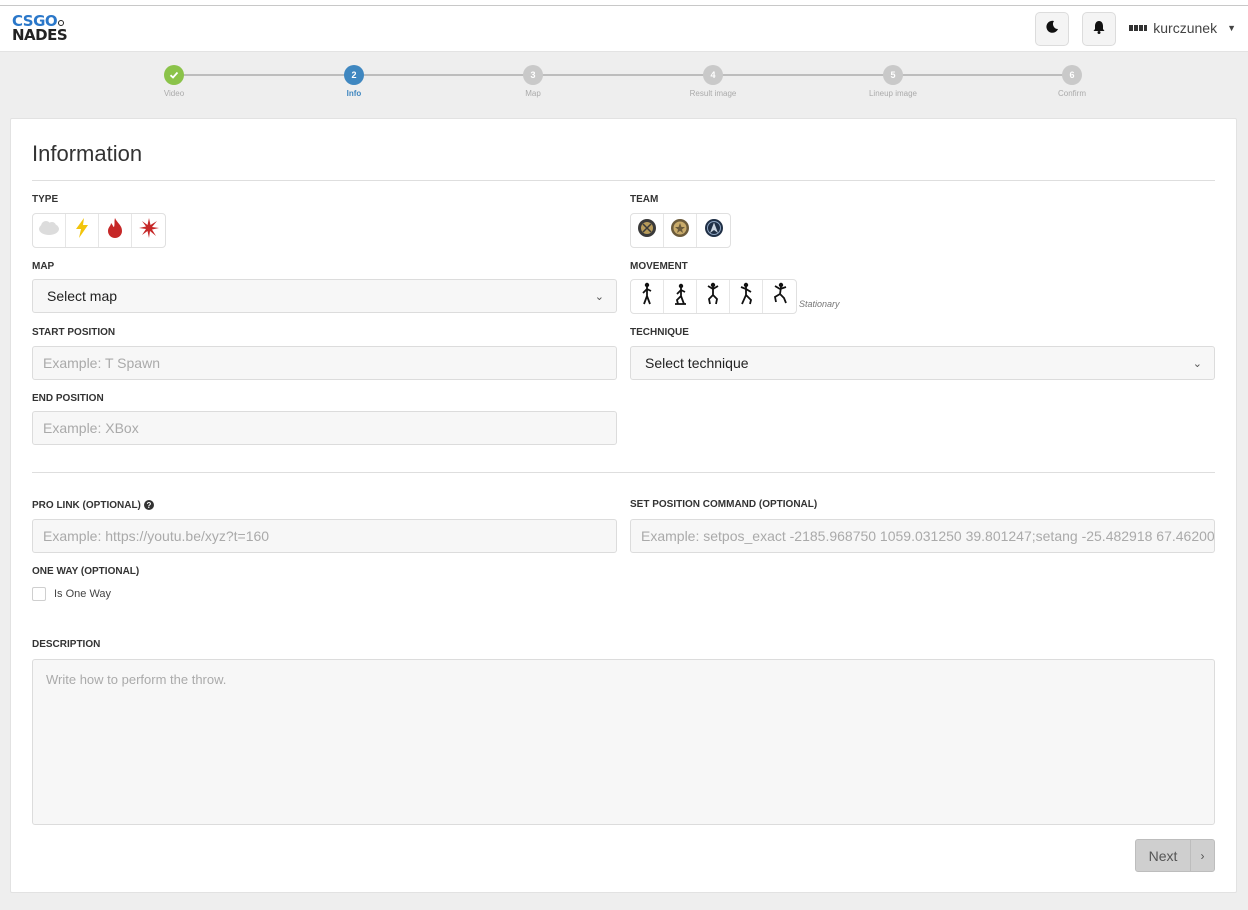  What do you see at coordinates (83, 594) in the screenshot?
I see `one-way-checkbox-label: Is One Way` at bounding box center [83, 594].